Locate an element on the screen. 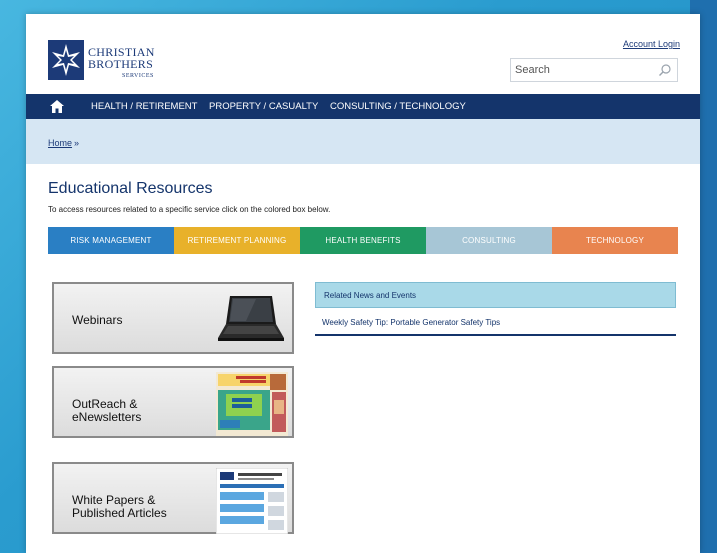 This screenshot has width=717, height=553. company-logo: CHRISTIAN BROTHERS SERVICES is located at coordinates (118, 62).